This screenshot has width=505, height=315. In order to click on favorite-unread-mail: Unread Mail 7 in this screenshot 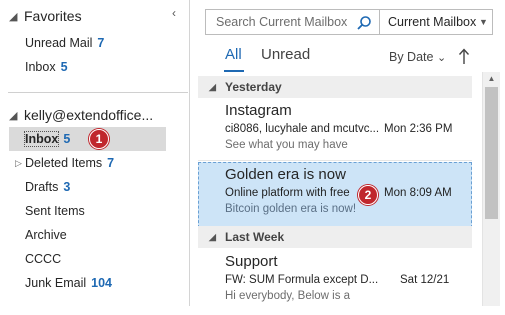, I will do `click(94, 43)`.